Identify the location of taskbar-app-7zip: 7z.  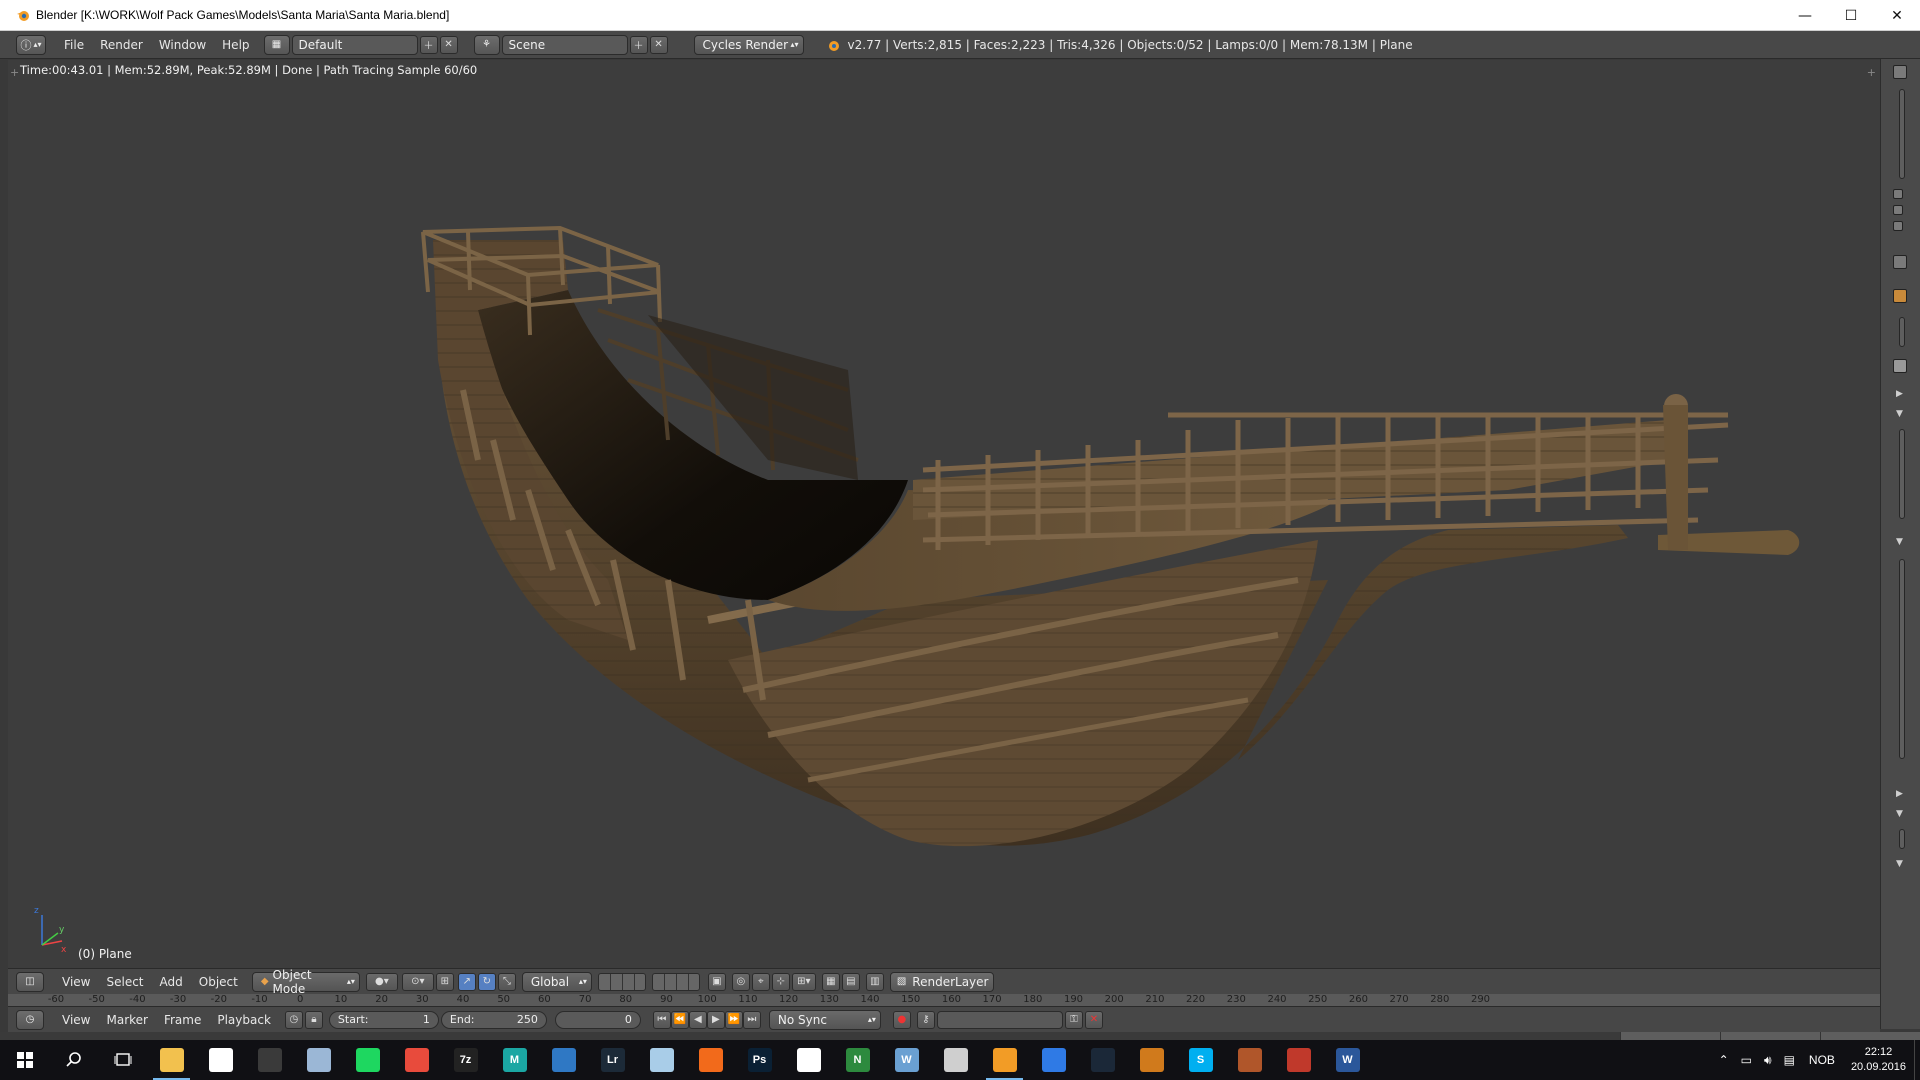
(465, 1060).